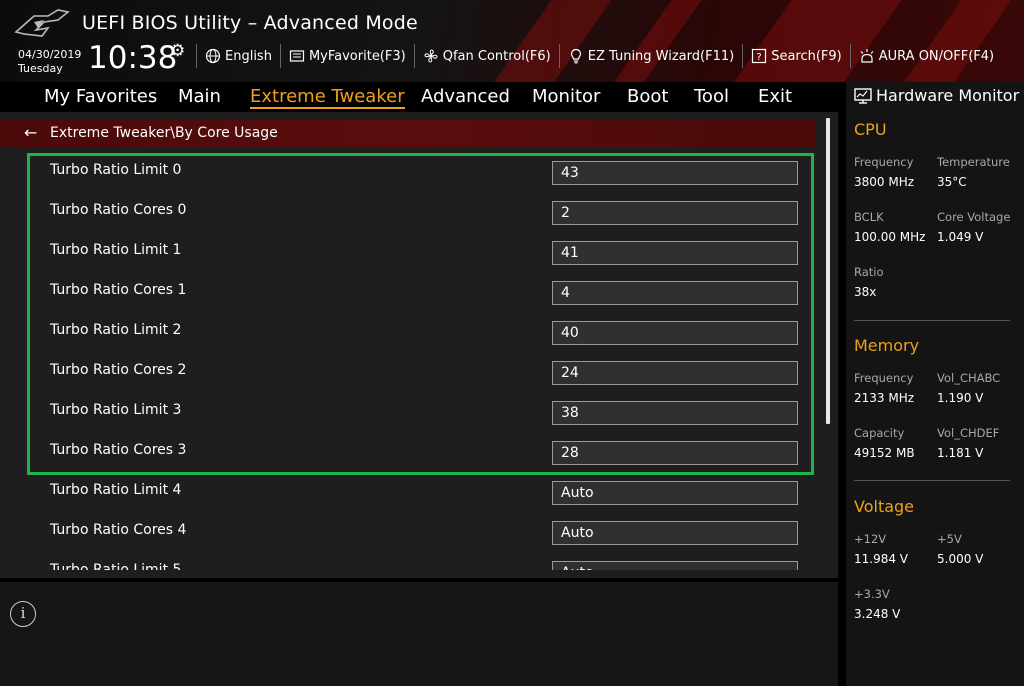 The width and height of the screenshot is (1024, 686). I want to click on language-button: English, so click(238, 56).